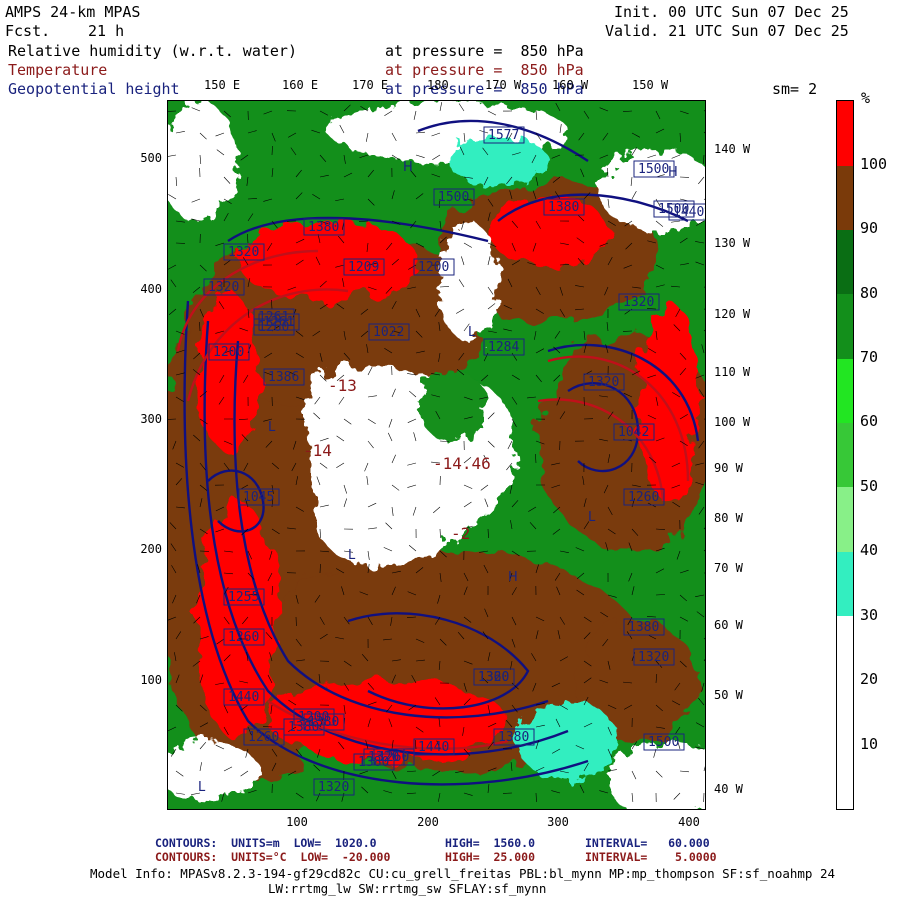  What do you see at coordinates (283, 377) in the screenshot?
I see `contour-label: 1386` at bounding box center [283, 377].